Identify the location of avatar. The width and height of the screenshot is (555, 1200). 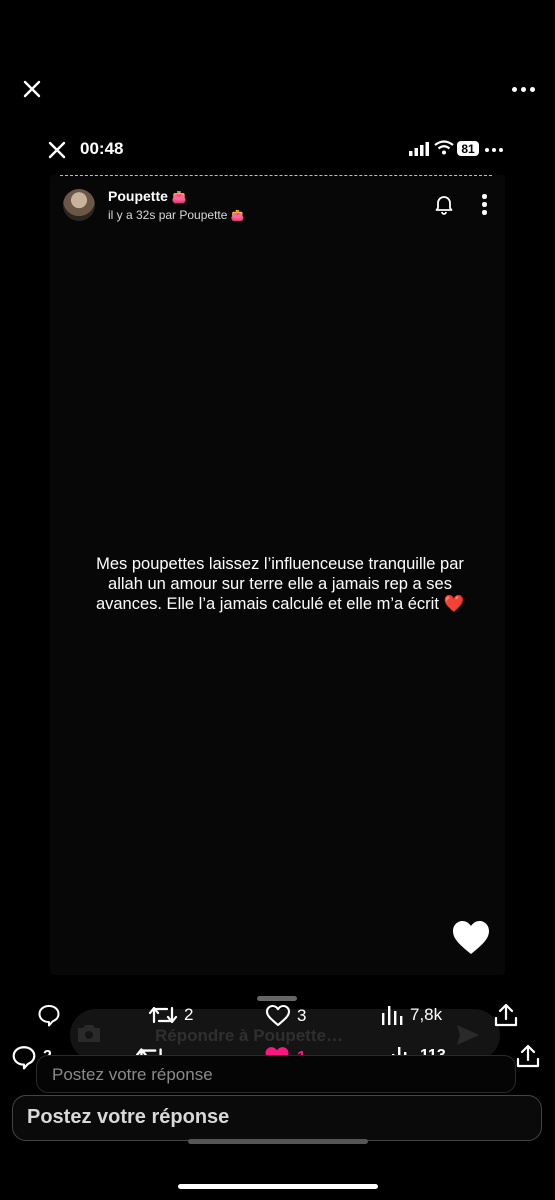
(79, 205).